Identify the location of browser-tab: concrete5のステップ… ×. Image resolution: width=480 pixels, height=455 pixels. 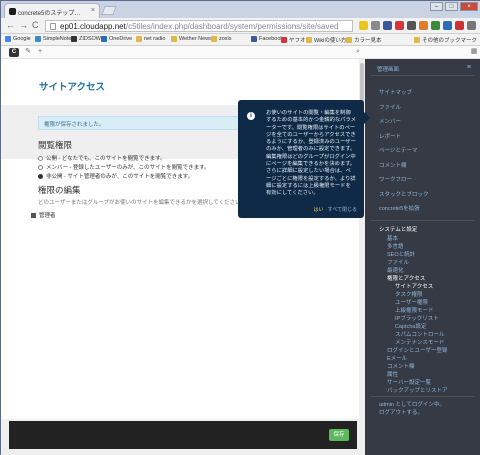
(52, 10).